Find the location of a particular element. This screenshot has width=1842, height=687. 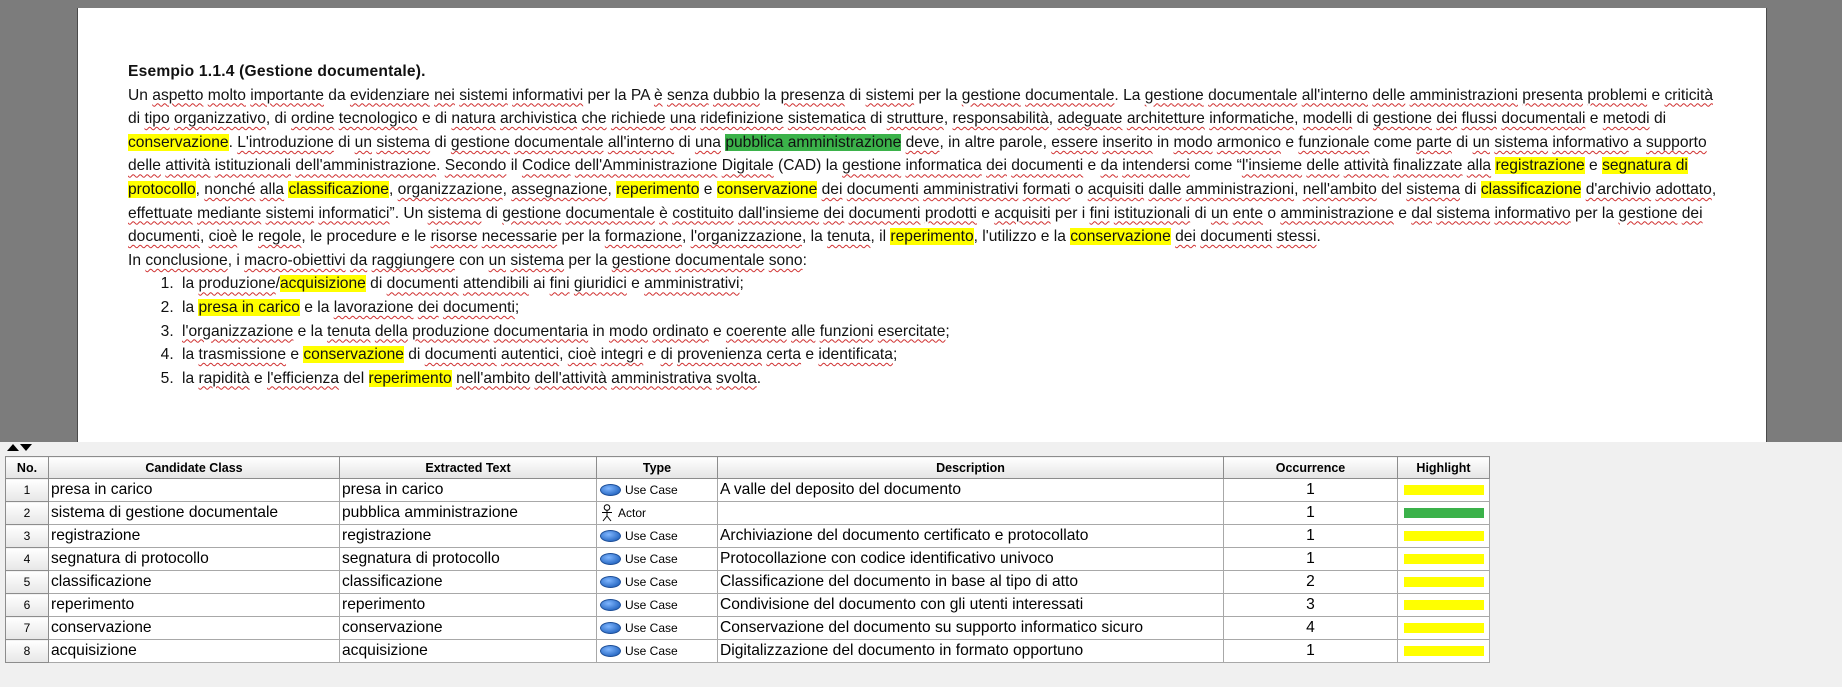

extracted-text-cell: classificazione is located at coordinates (468, 582).